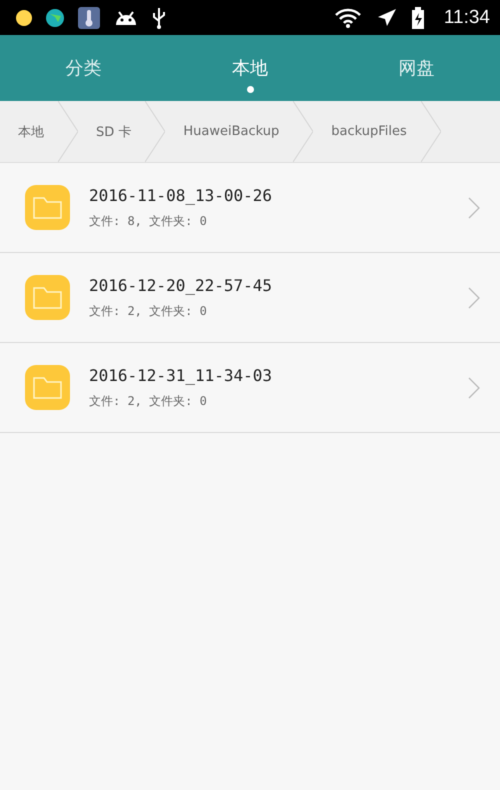 The width and height of the screenshot is (500, 790). Describe the element at coordinates (126, 17) in the screenshot. I see `robot-icon` at that location.